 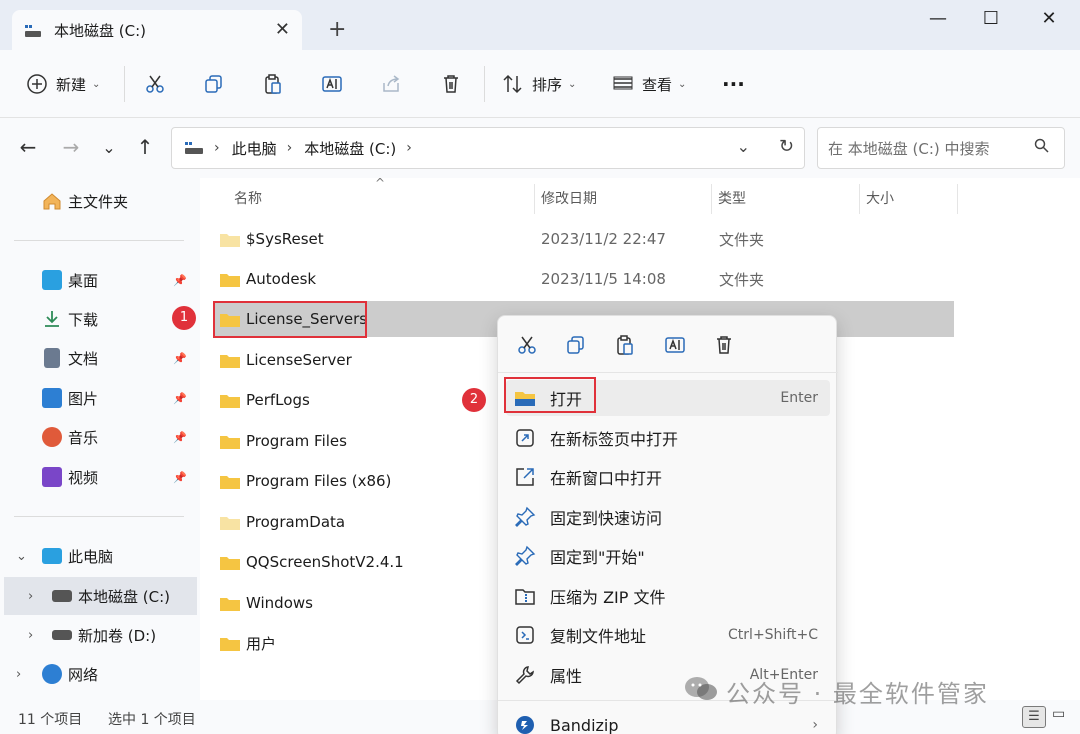 What do you see at coordinates (1049, 18) in the screenshot?
I see `close-window-button: ✕` at bounding box center [1049, 18].